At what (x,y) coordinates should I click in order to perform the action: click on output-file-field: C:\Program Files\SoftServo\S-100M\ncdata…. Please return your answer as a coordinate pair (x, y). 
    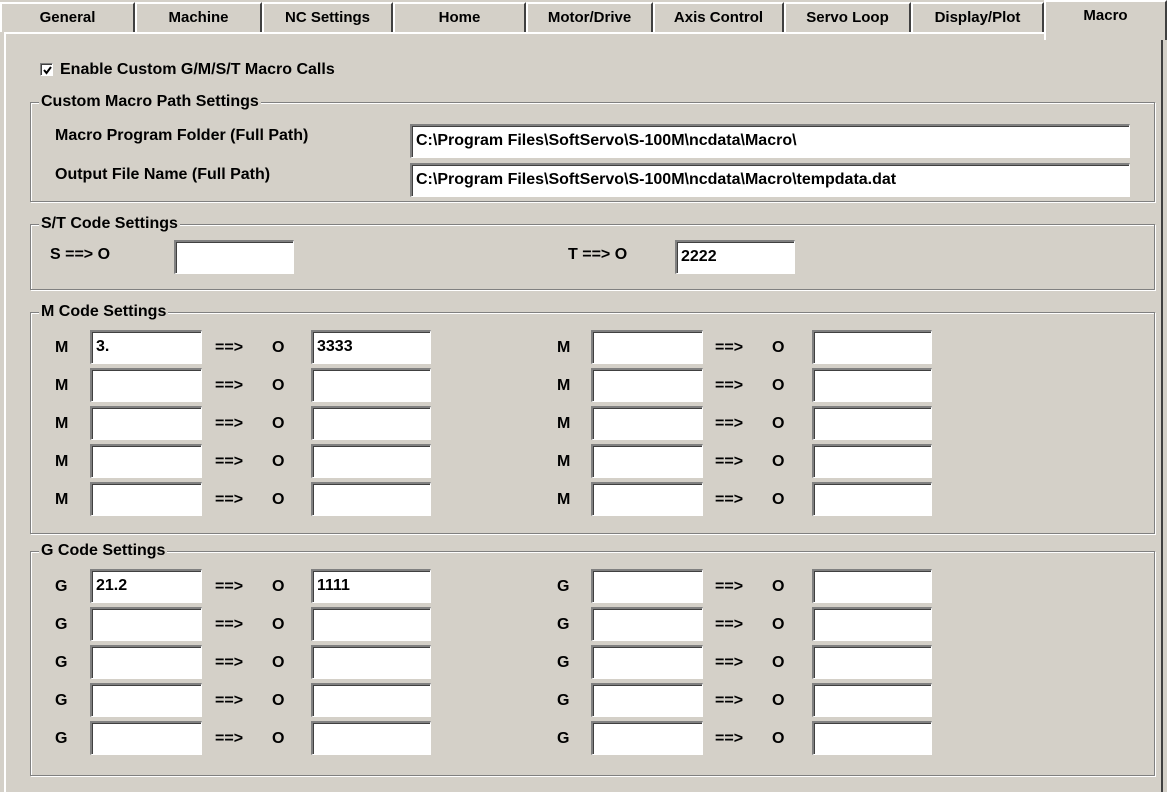
    Looking at the image, I should click on (770, 180).